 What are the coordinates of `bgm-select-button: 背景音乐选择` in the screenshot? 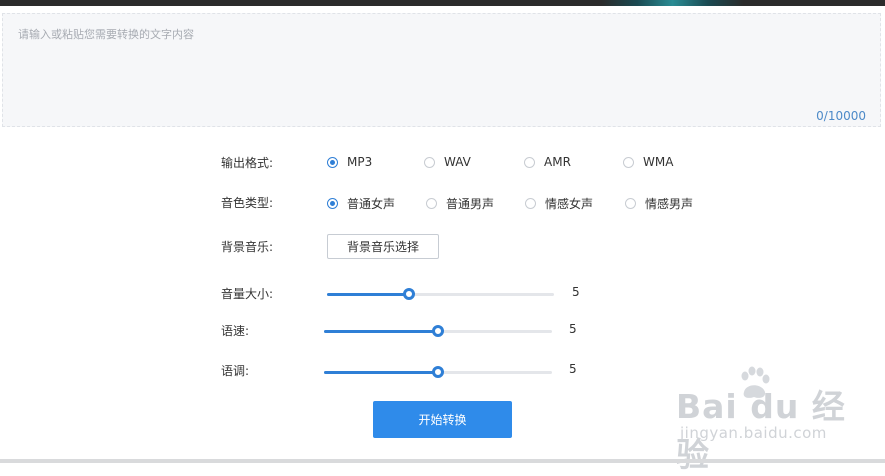 It's located at (383, 246).